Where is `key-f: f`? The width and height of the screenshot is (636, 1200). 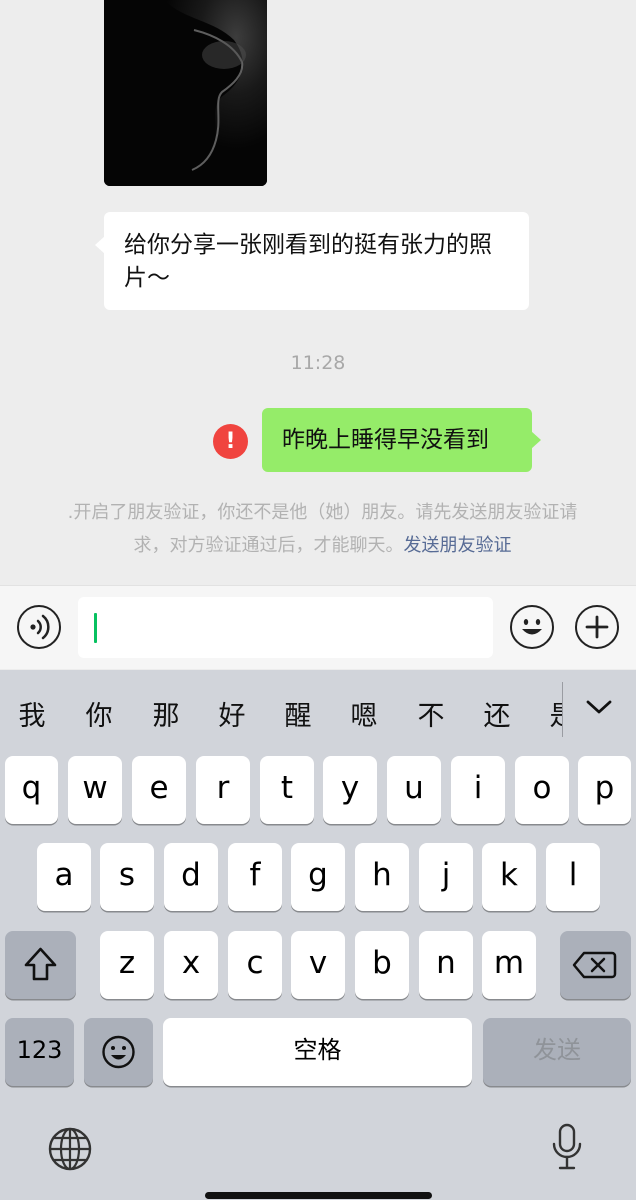 key-f: f is located at coordinates (255, 877).